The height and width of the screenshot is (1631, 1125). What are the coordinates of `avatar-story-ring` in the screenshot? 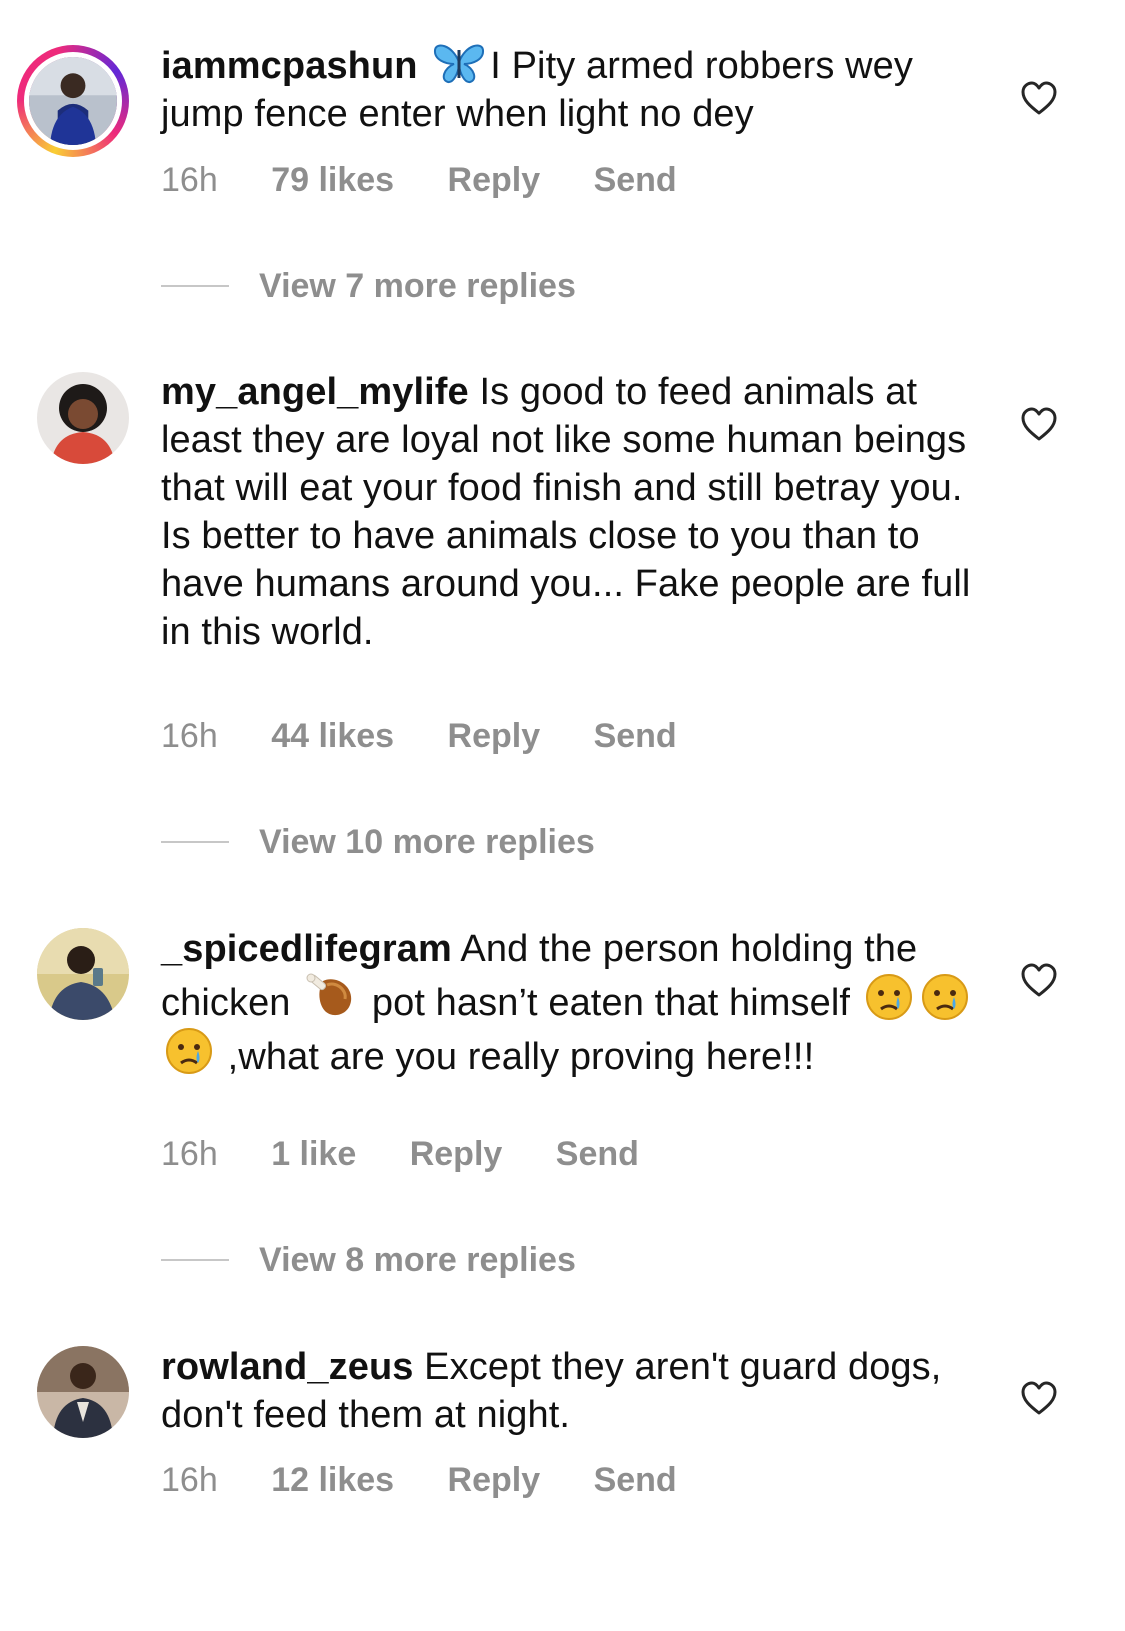 It's located at (73, 101).